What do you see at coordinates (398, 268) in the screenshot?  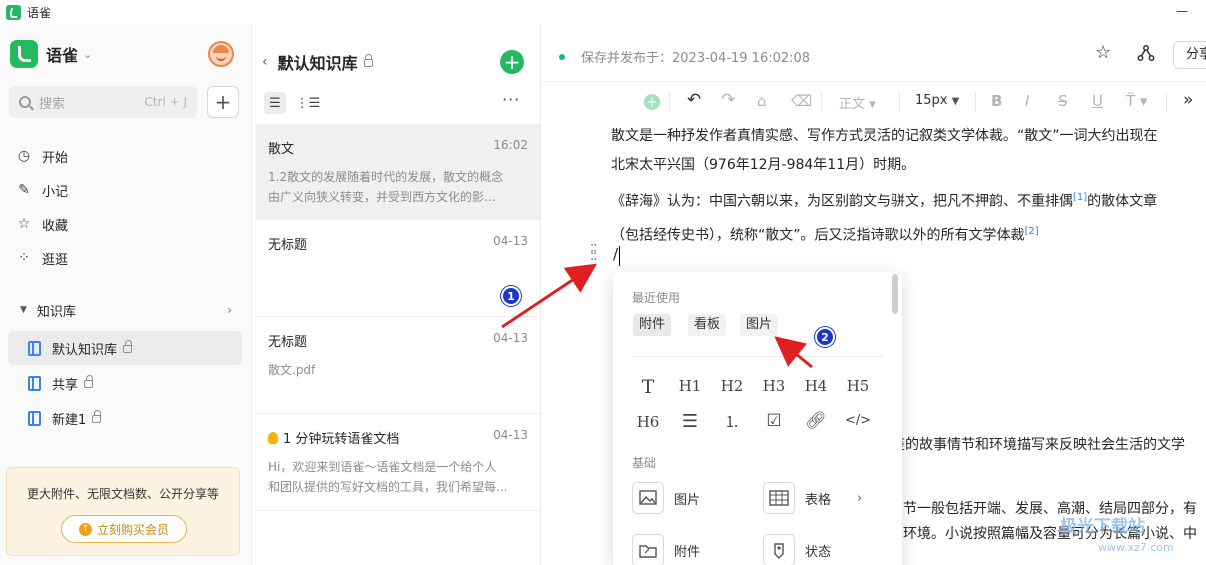 I see `doc-item: 无标题 04-13` at bounding box center [398, 268].